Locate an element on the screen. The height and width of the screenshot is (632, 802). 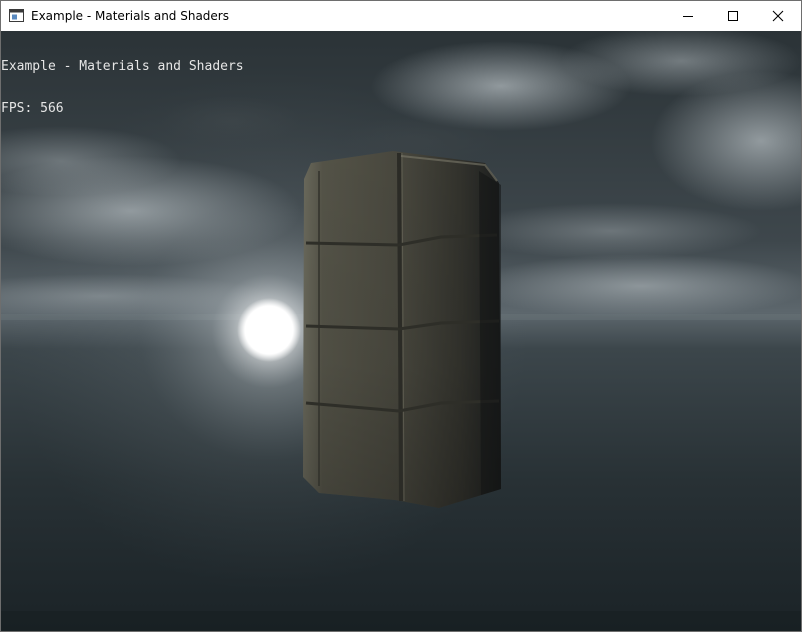
application-window-icon is located at coordinates (16, 15).